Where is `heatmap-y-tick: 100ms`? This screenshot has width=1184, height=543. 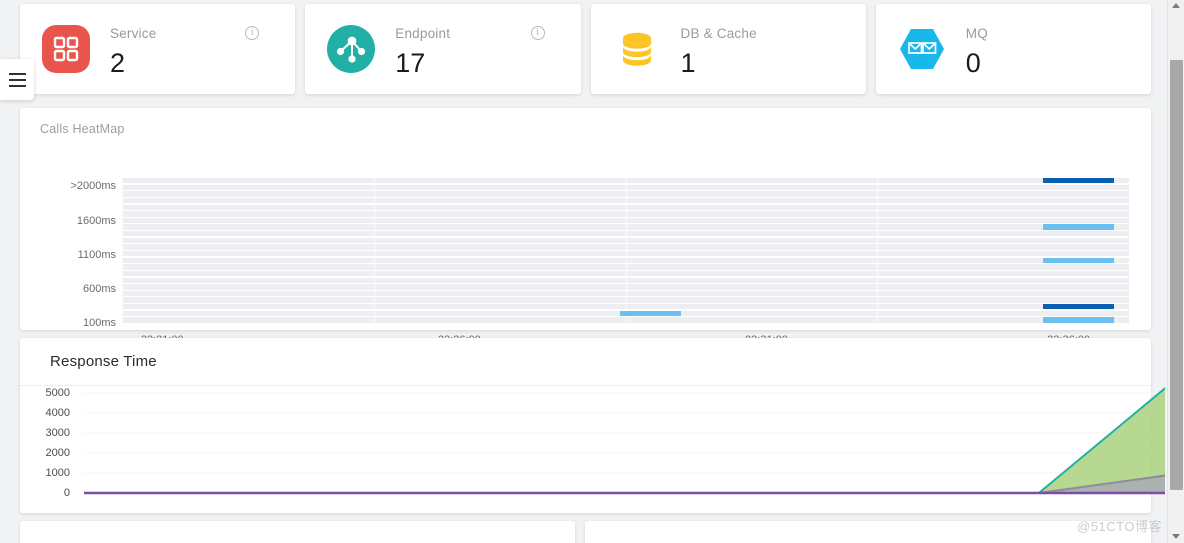 heatmap-y-tick: 100ms is located at coordinates (99, 323).